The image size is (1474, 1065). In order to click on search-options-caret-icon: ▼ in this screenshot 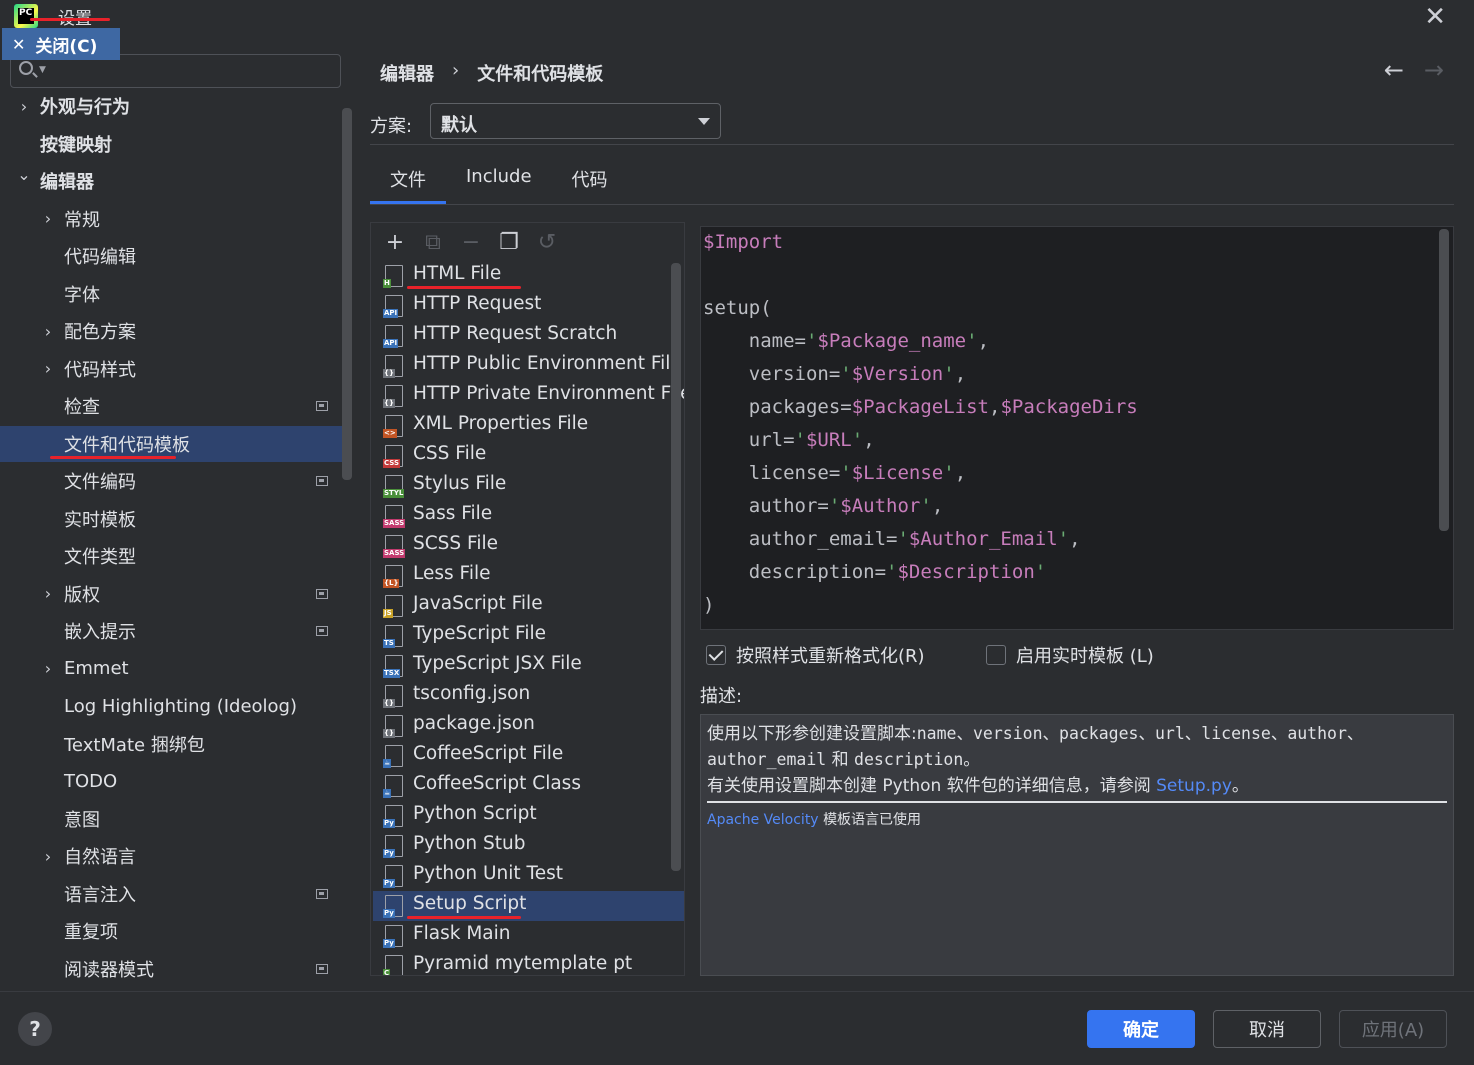, I will do `click(42, 70)`.